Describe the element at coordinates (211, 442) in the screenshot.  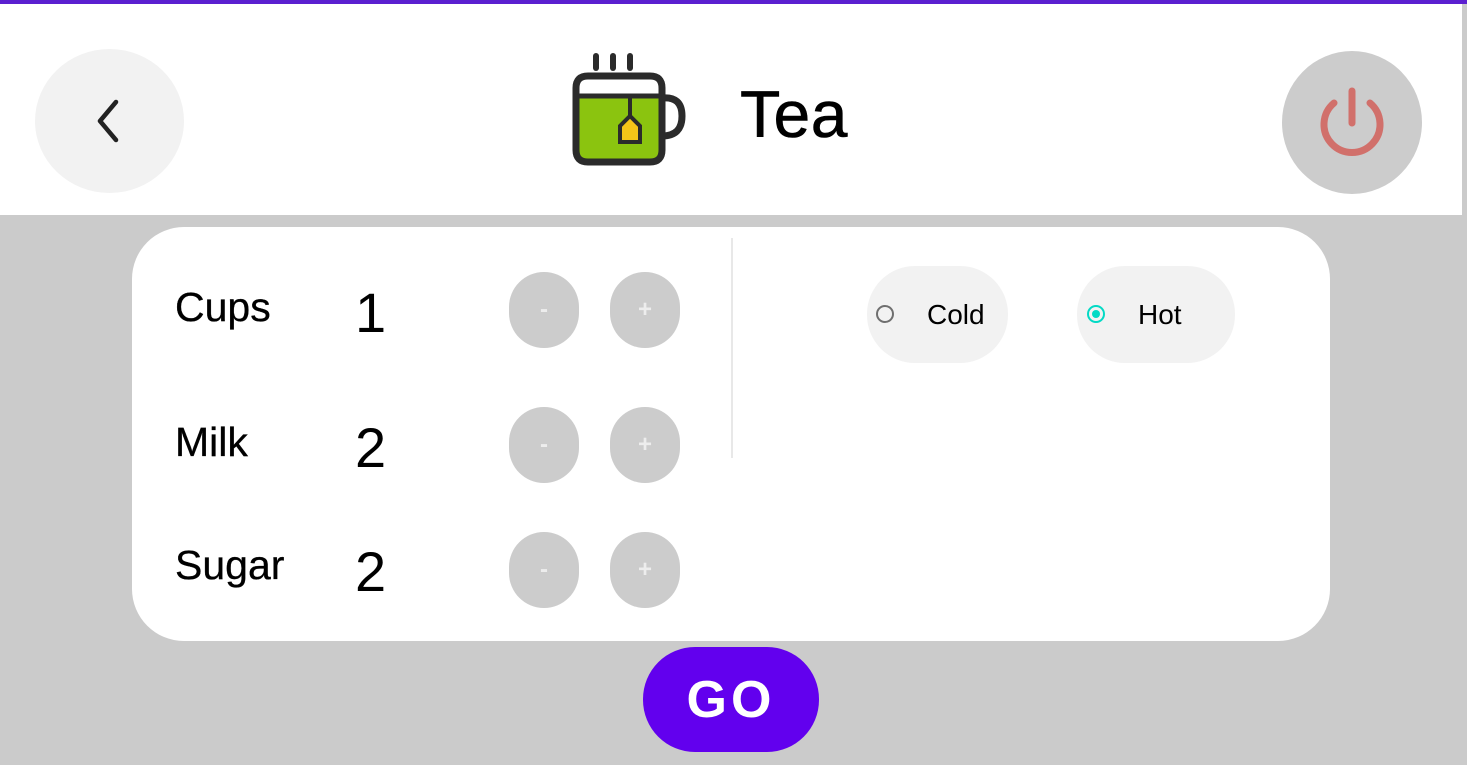
I see `milk-label: Milk` at that location.